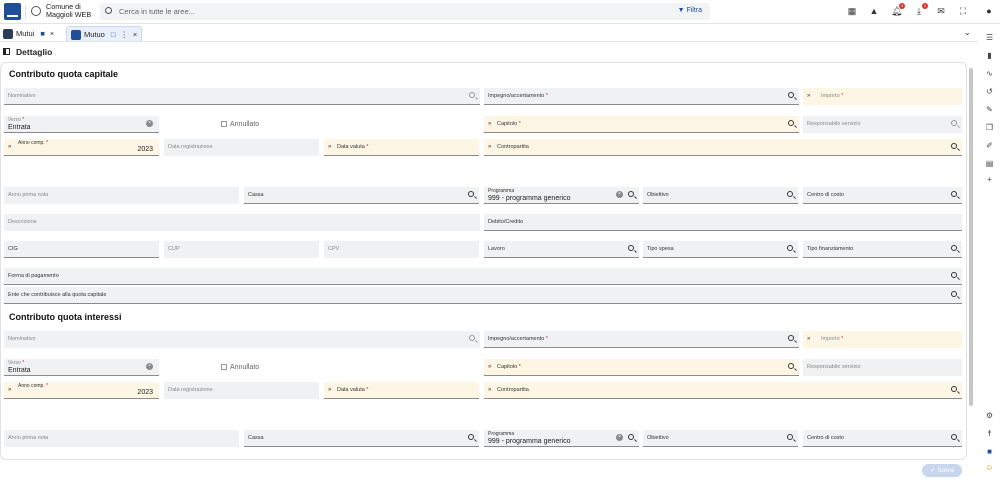 The image size is (1000, 481). I want to click on mail-icon: ✉, so click(941, 11).